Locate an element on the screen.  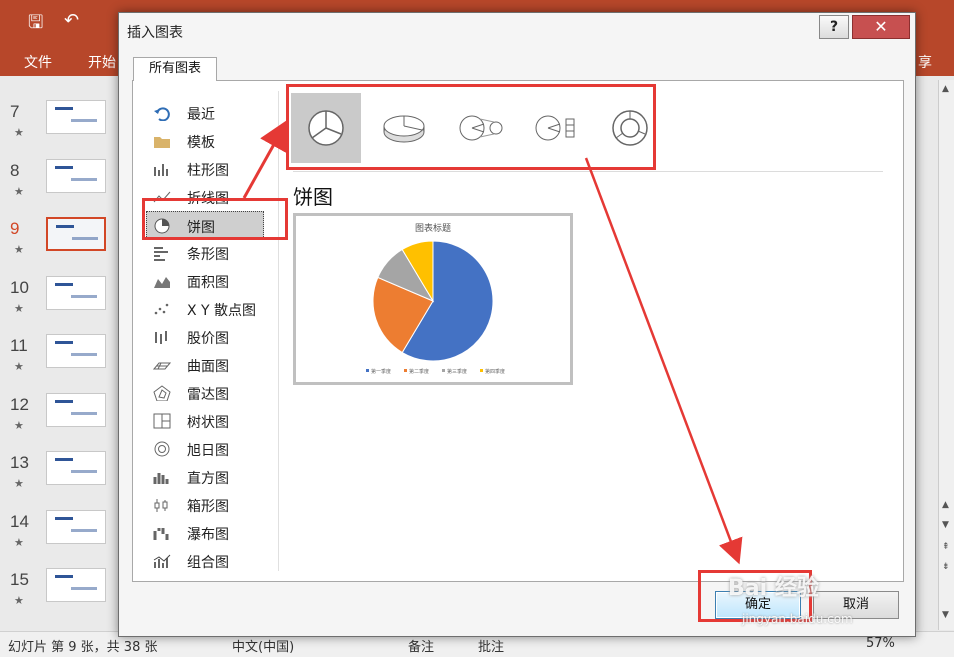
watermark-url: jingyan.baidu.com is located at coordinates (797, 619).